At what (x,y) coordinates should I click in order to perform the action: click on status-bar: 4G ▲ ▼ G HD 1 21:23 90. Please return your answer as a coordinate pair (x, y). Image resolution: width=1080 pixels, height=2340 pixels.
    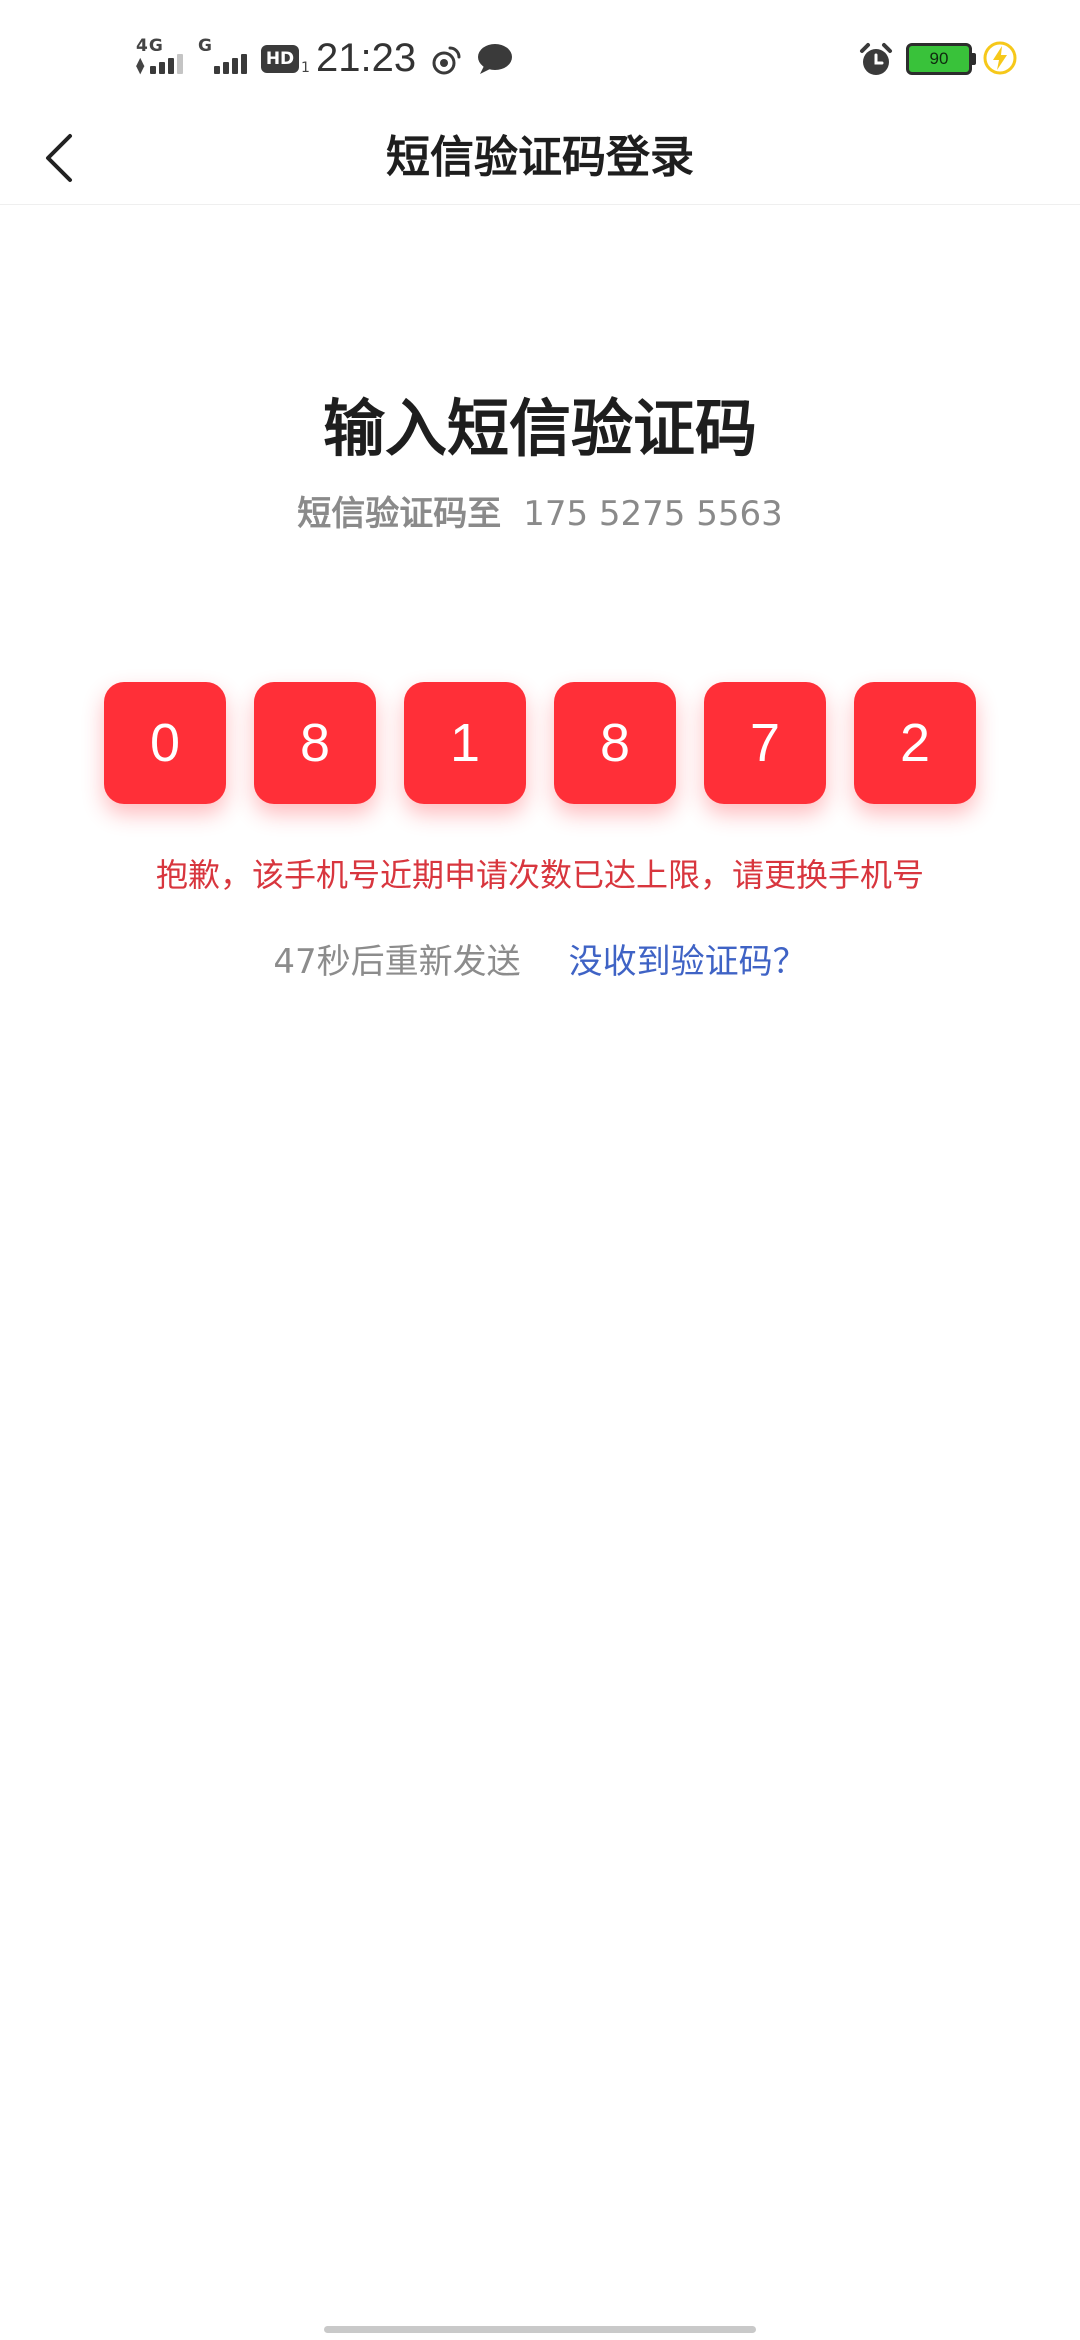
    Looking at the image, I should click on (540, 56).